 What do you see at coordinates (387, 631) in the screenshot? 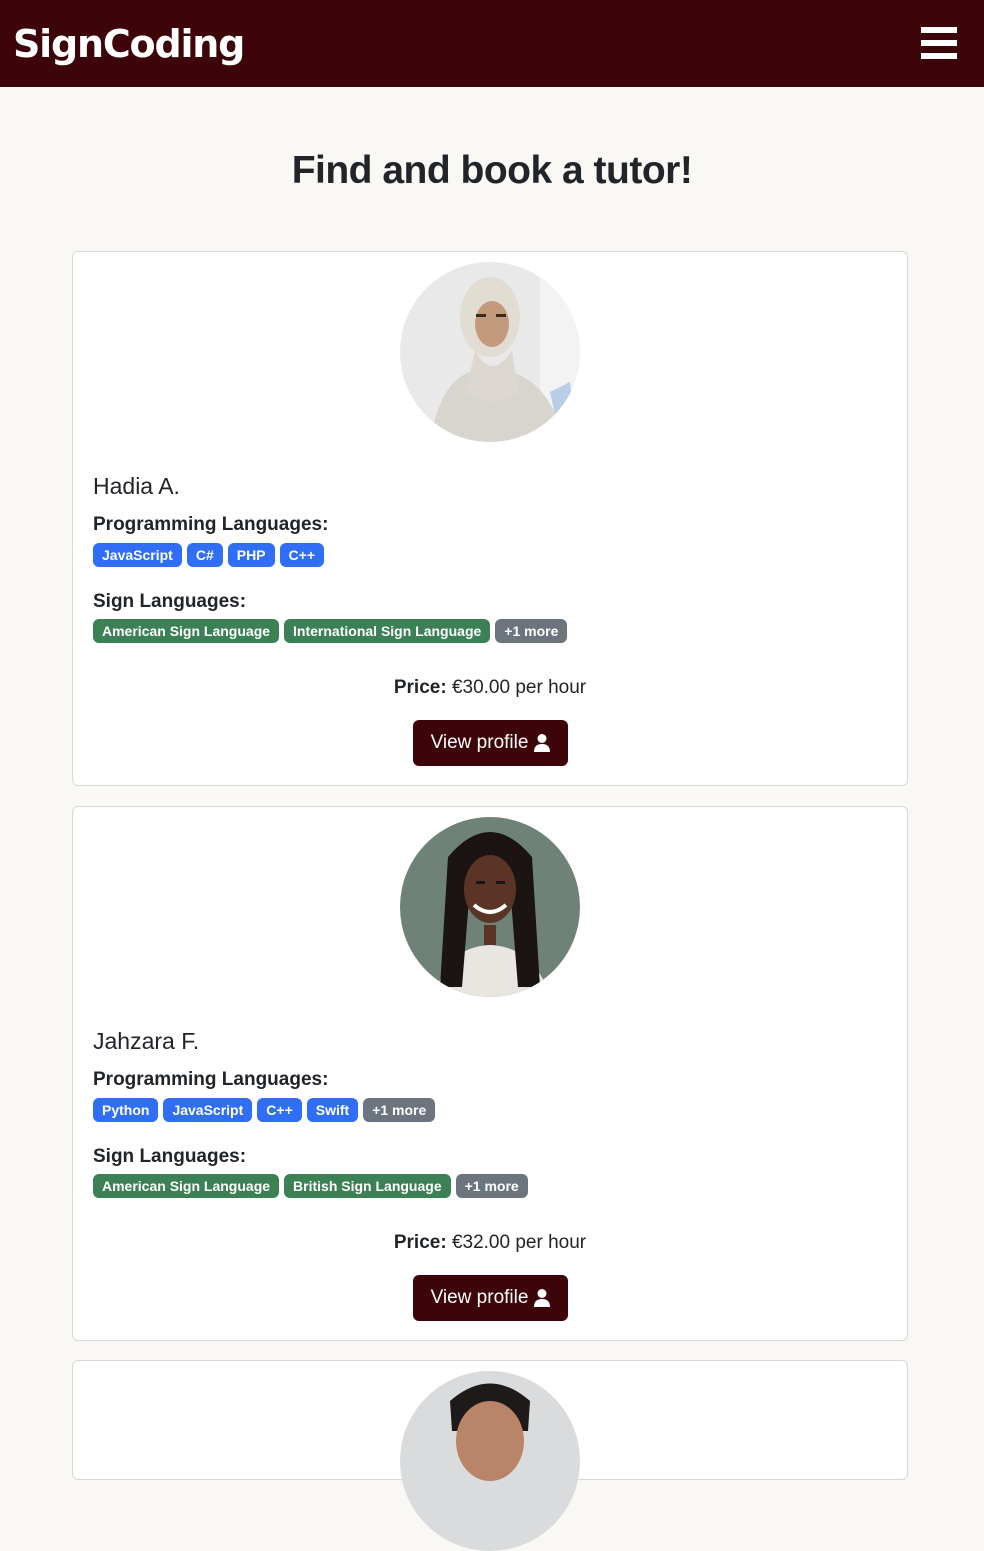
I see `sign-badge: International Sign Language` at bounding box center [387, 631].